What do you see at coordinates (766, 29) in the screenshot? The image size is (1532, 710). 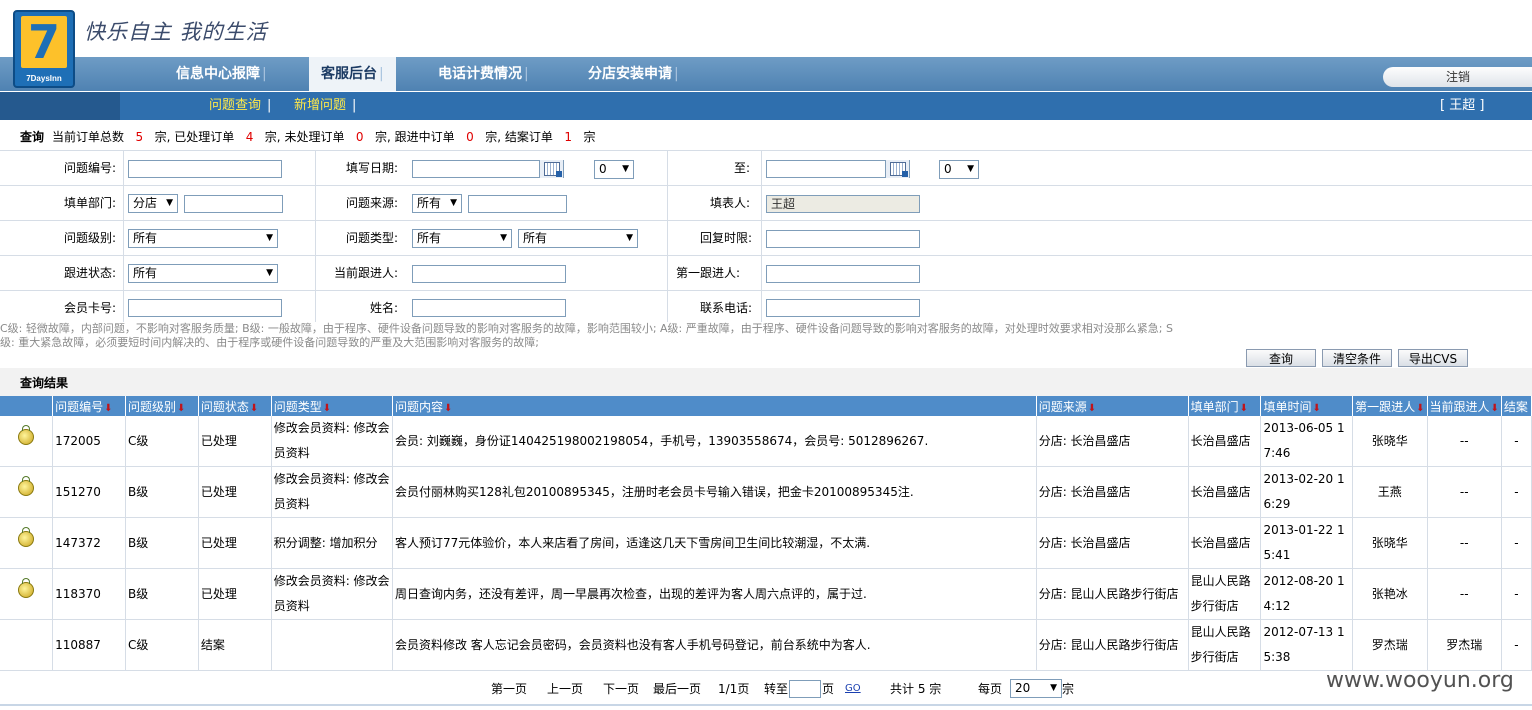 I see `header: 快乐自主 我的生活` at bounding box center [766, 29].